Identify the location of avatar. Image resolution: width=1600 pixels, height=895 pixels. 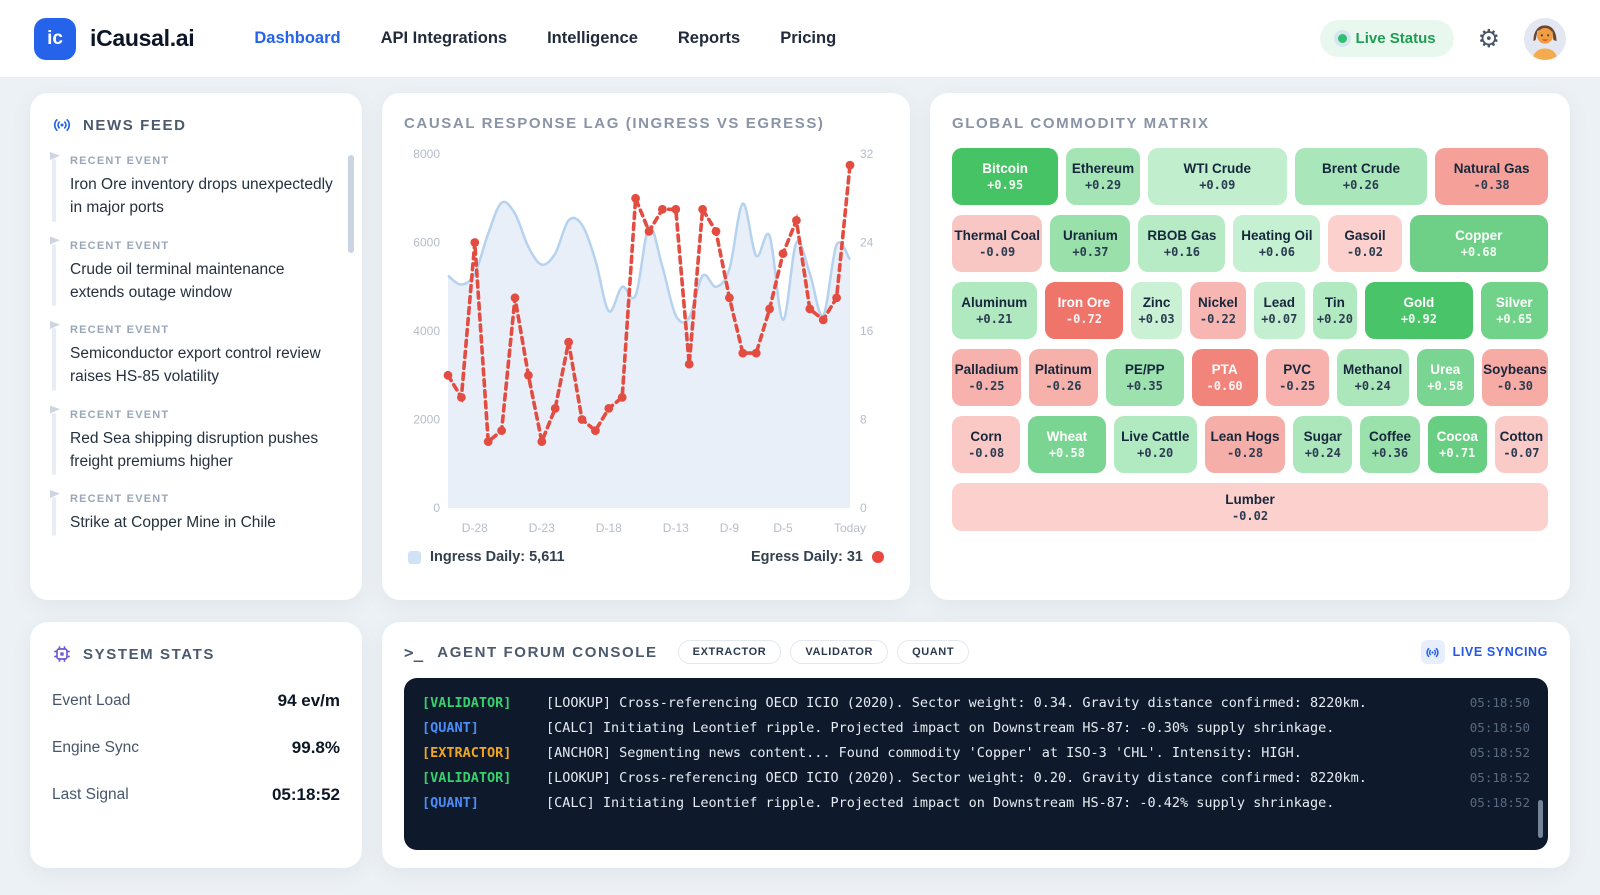
(1545, 38).